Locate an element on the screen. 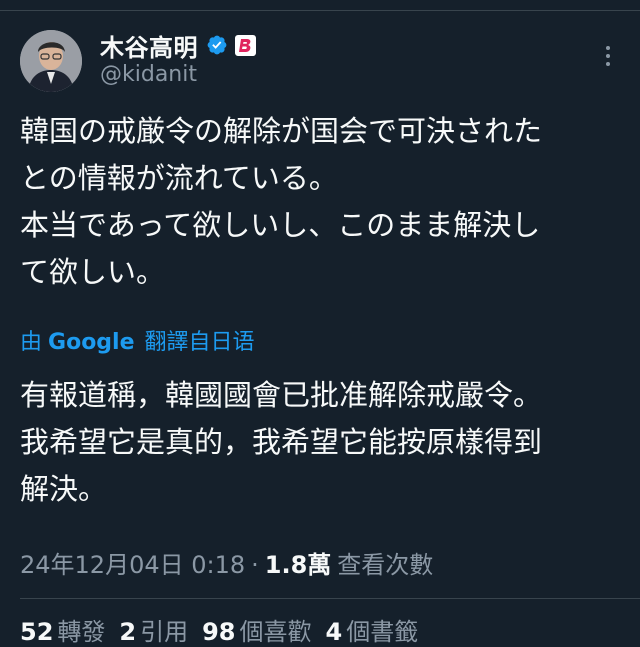 This screenshot has height=647, width=640. more-options-icon is located at coordinates (608, 56).